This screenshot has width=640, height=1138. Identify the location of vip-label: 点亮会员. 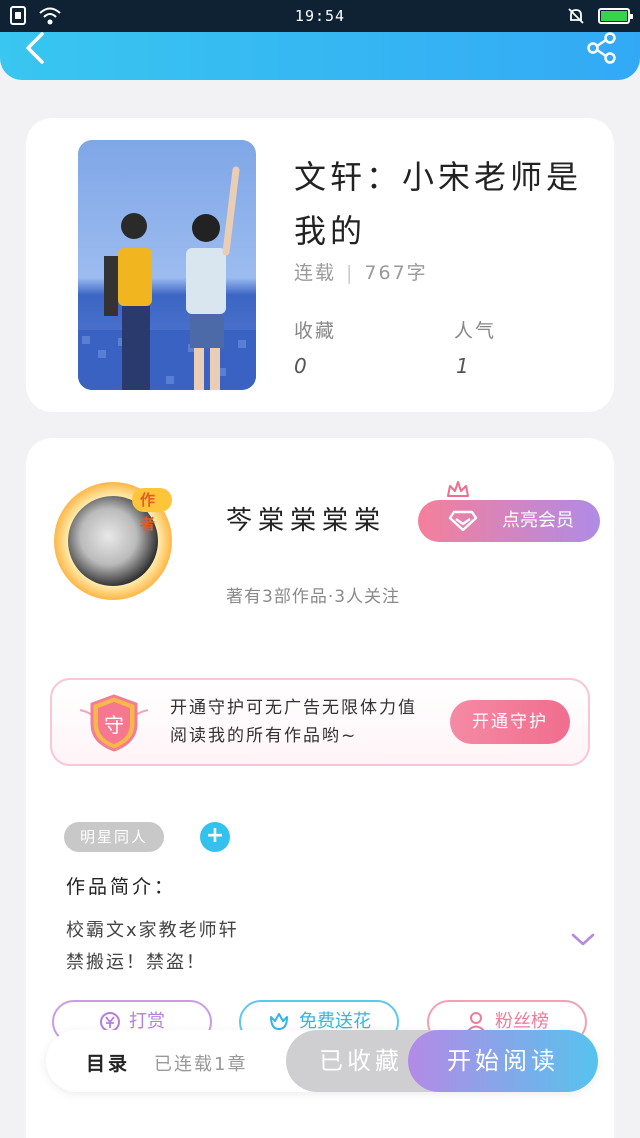
(538, 520).